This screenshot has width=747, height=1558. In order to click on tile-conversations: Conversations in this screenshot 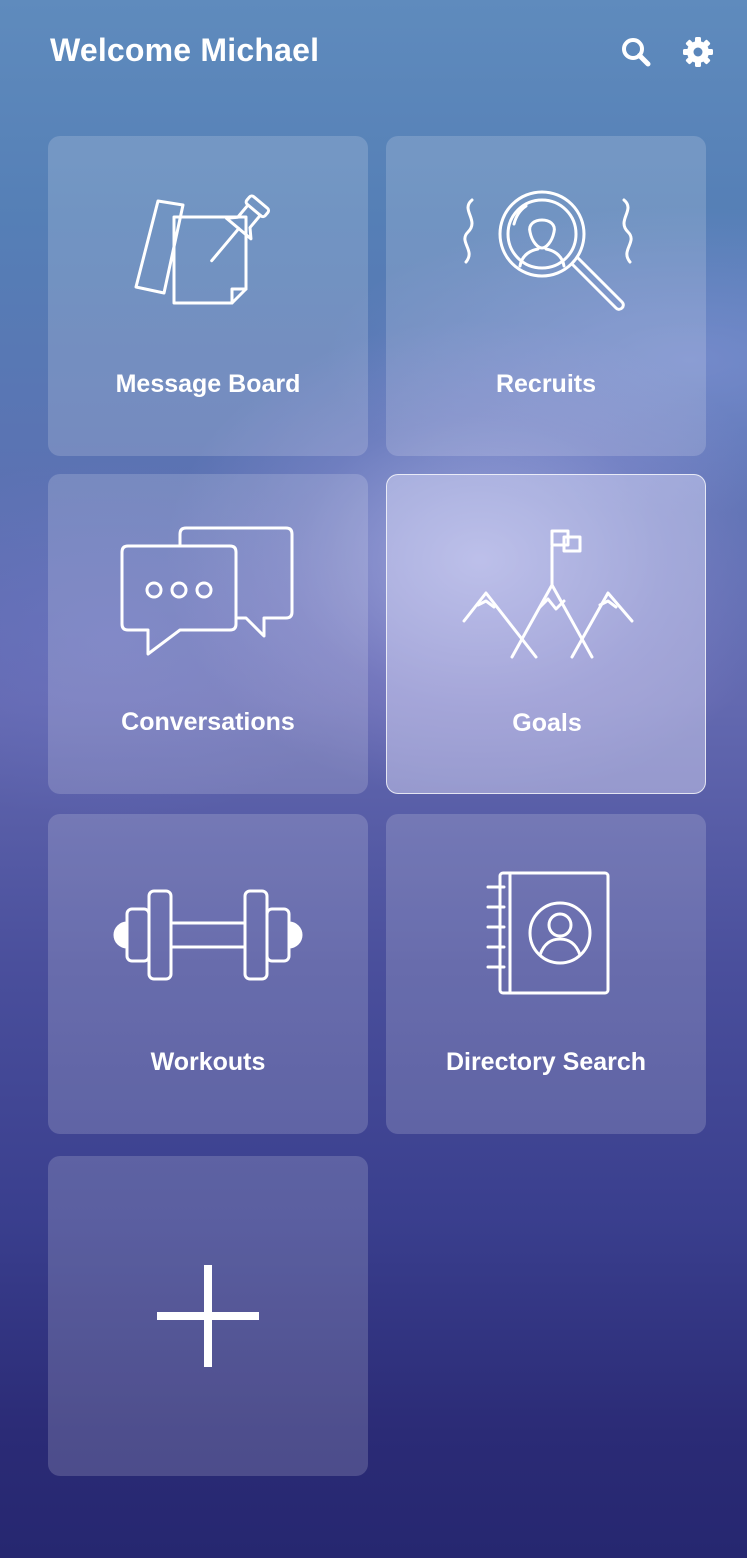, I will do `click(208, 634)`.